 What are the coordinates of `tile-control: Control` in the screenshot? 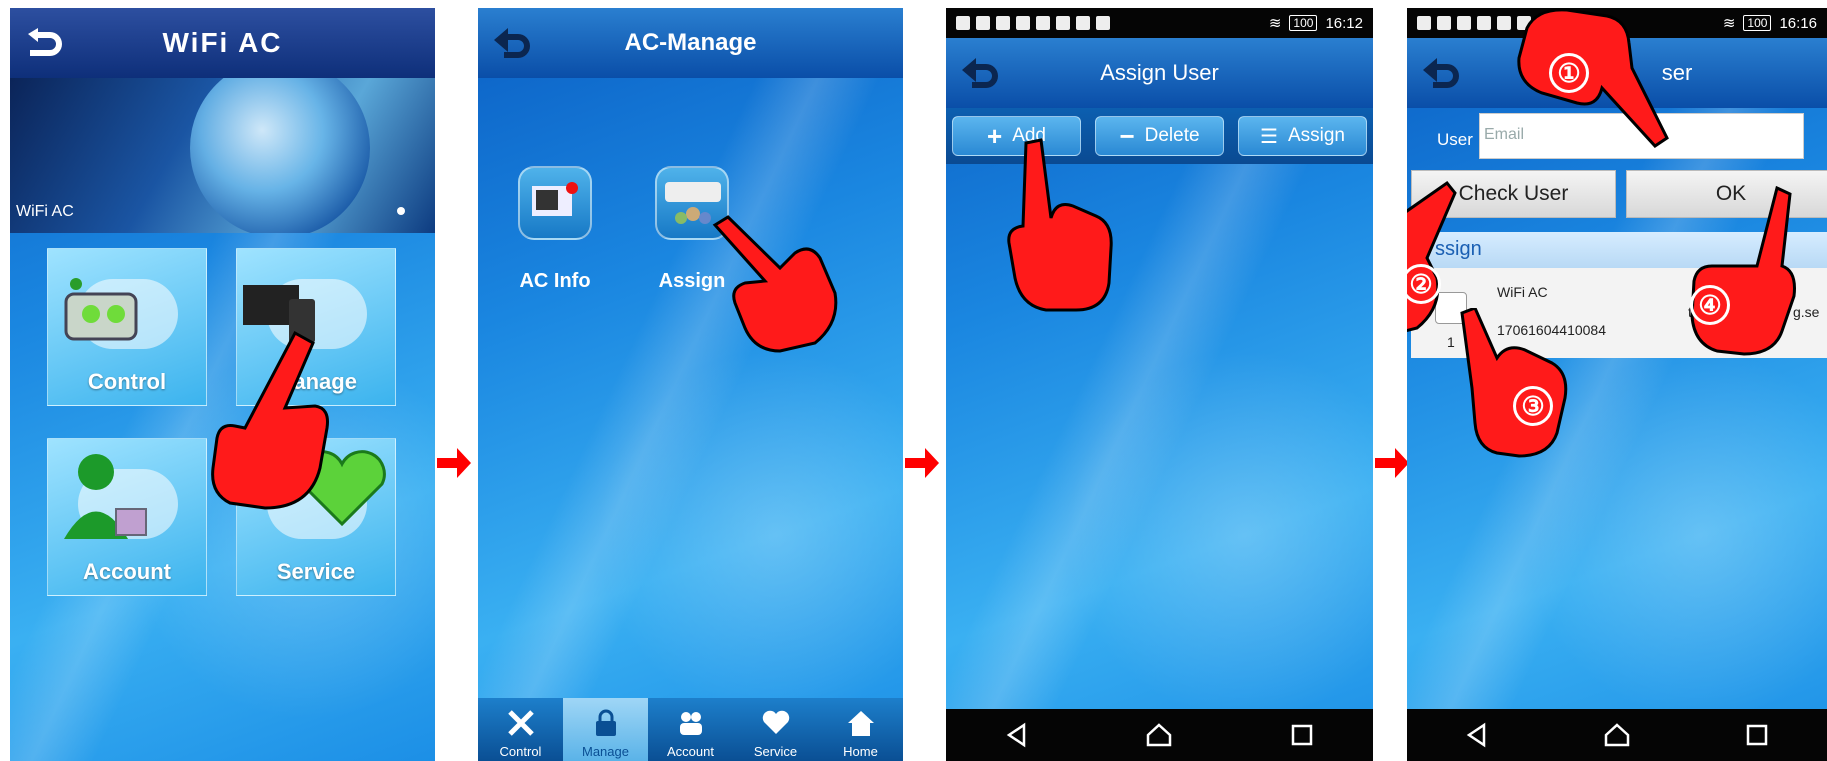 It's located at (127, 327).